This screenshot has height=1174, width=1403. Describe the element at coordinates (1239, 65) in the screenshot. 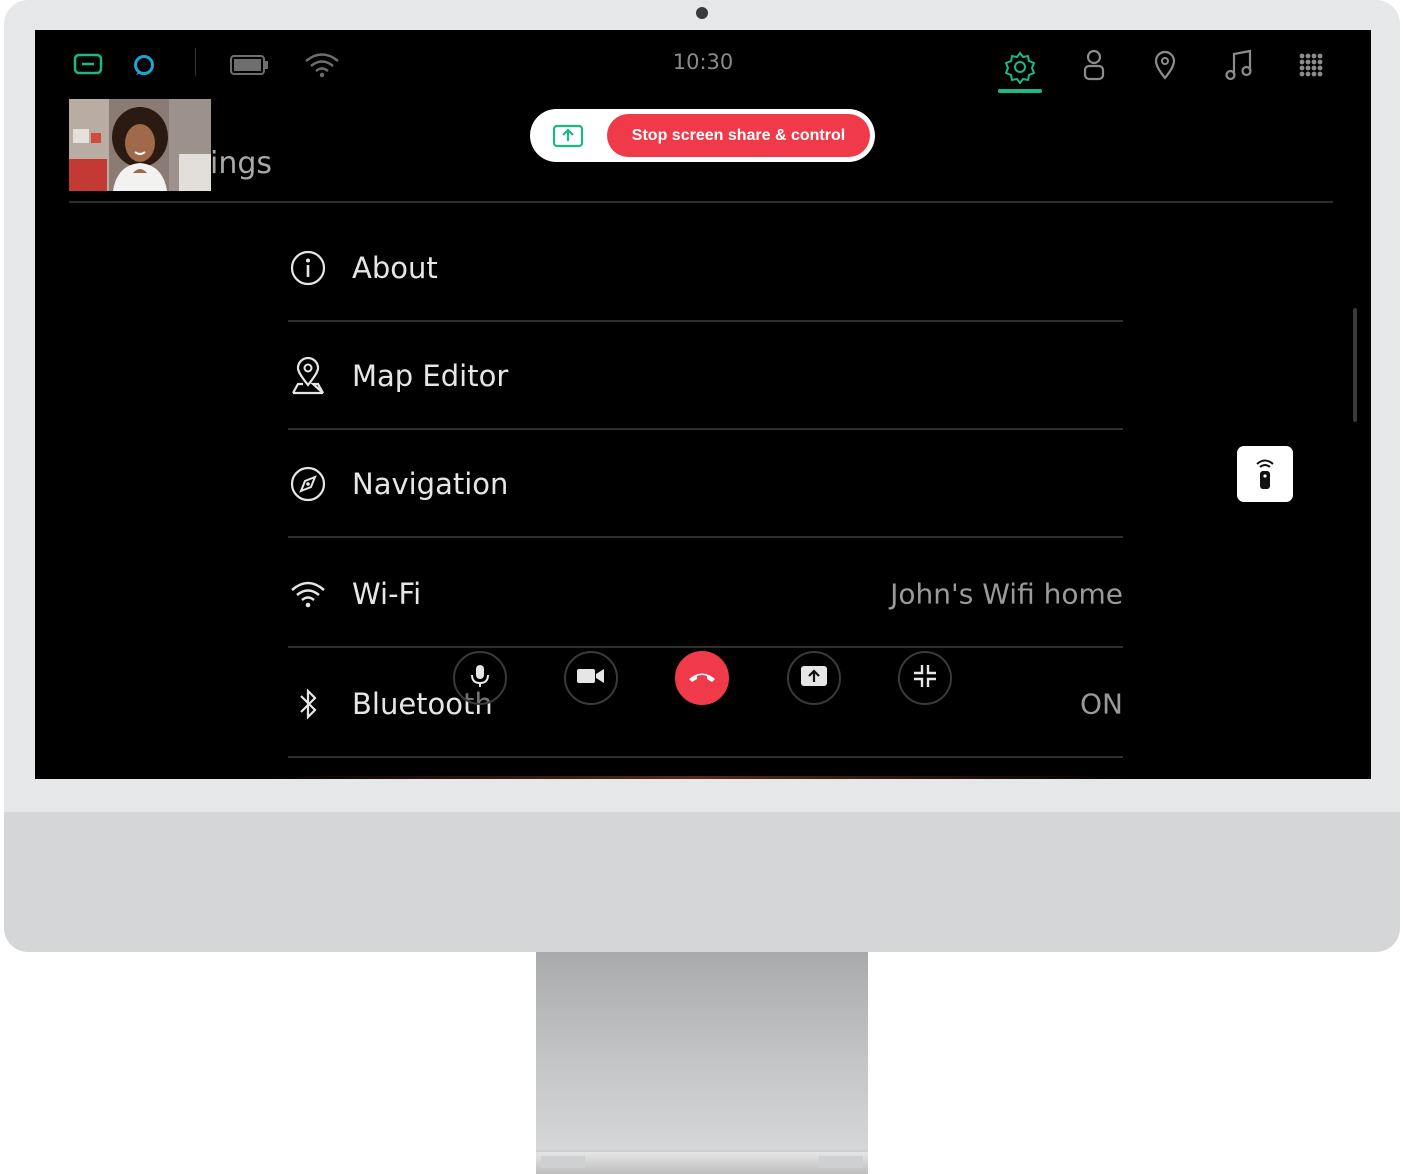

I see `music-note-icon` at that location.